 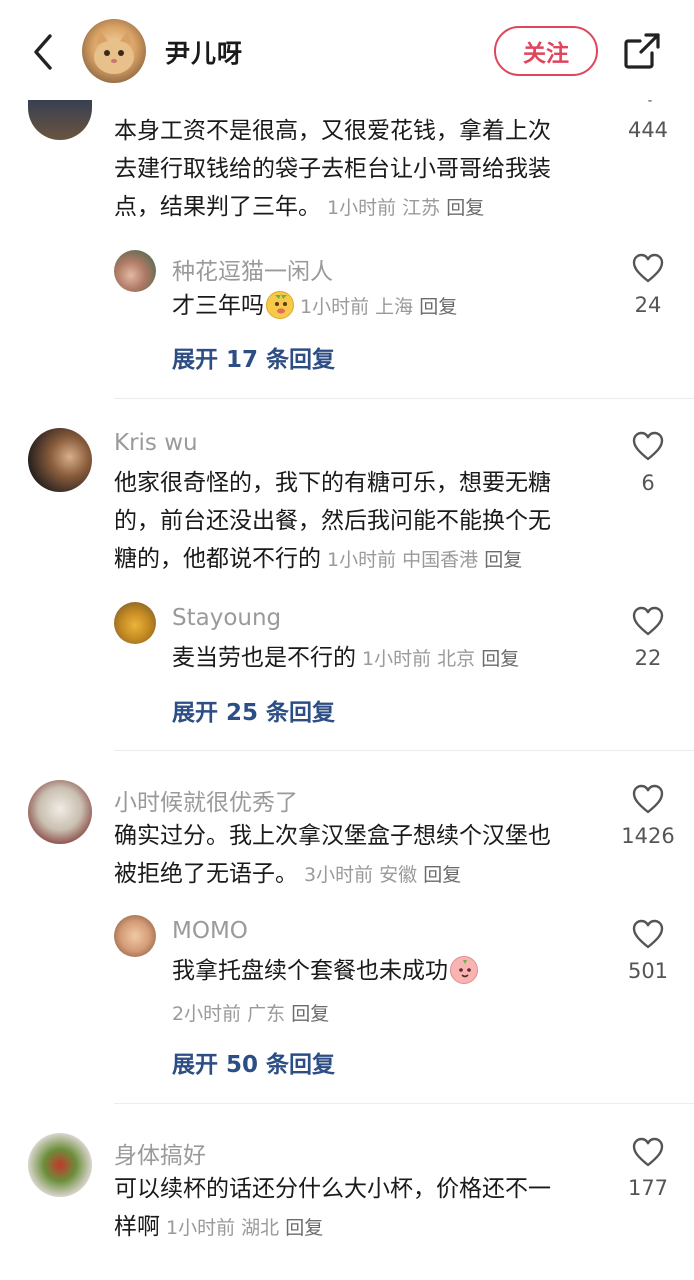 What do you see at coordinates (226, 618) in the screenshot?
I see `reply-username: Stayoung` at bounding box center [226, 618].